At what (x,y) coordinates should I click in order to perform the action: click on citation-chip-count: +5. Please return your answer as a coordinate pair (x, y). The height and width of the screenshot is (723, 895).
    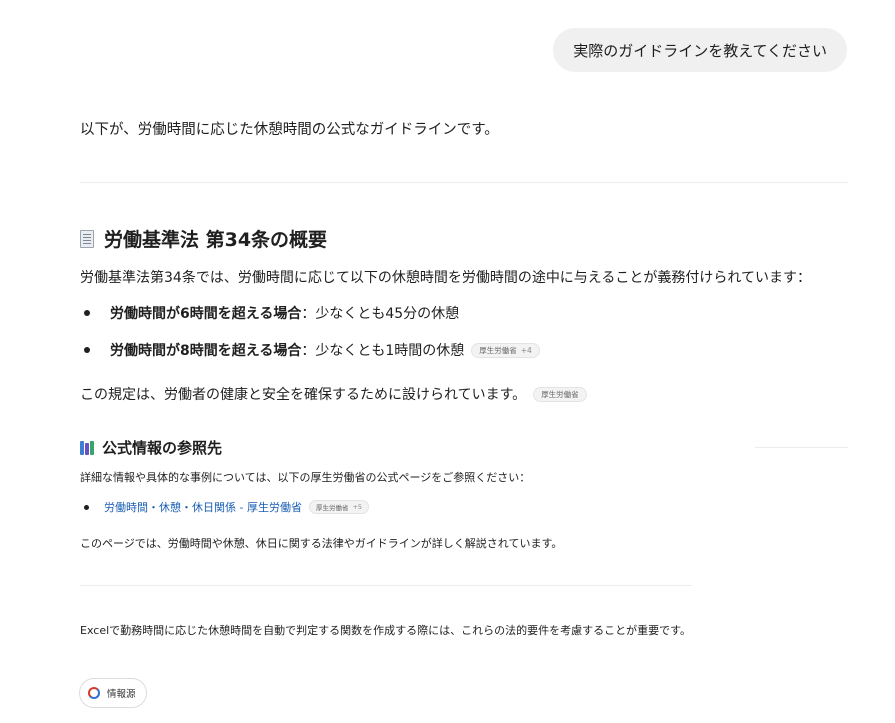
    Looking at the image, I should click on (357, 507).